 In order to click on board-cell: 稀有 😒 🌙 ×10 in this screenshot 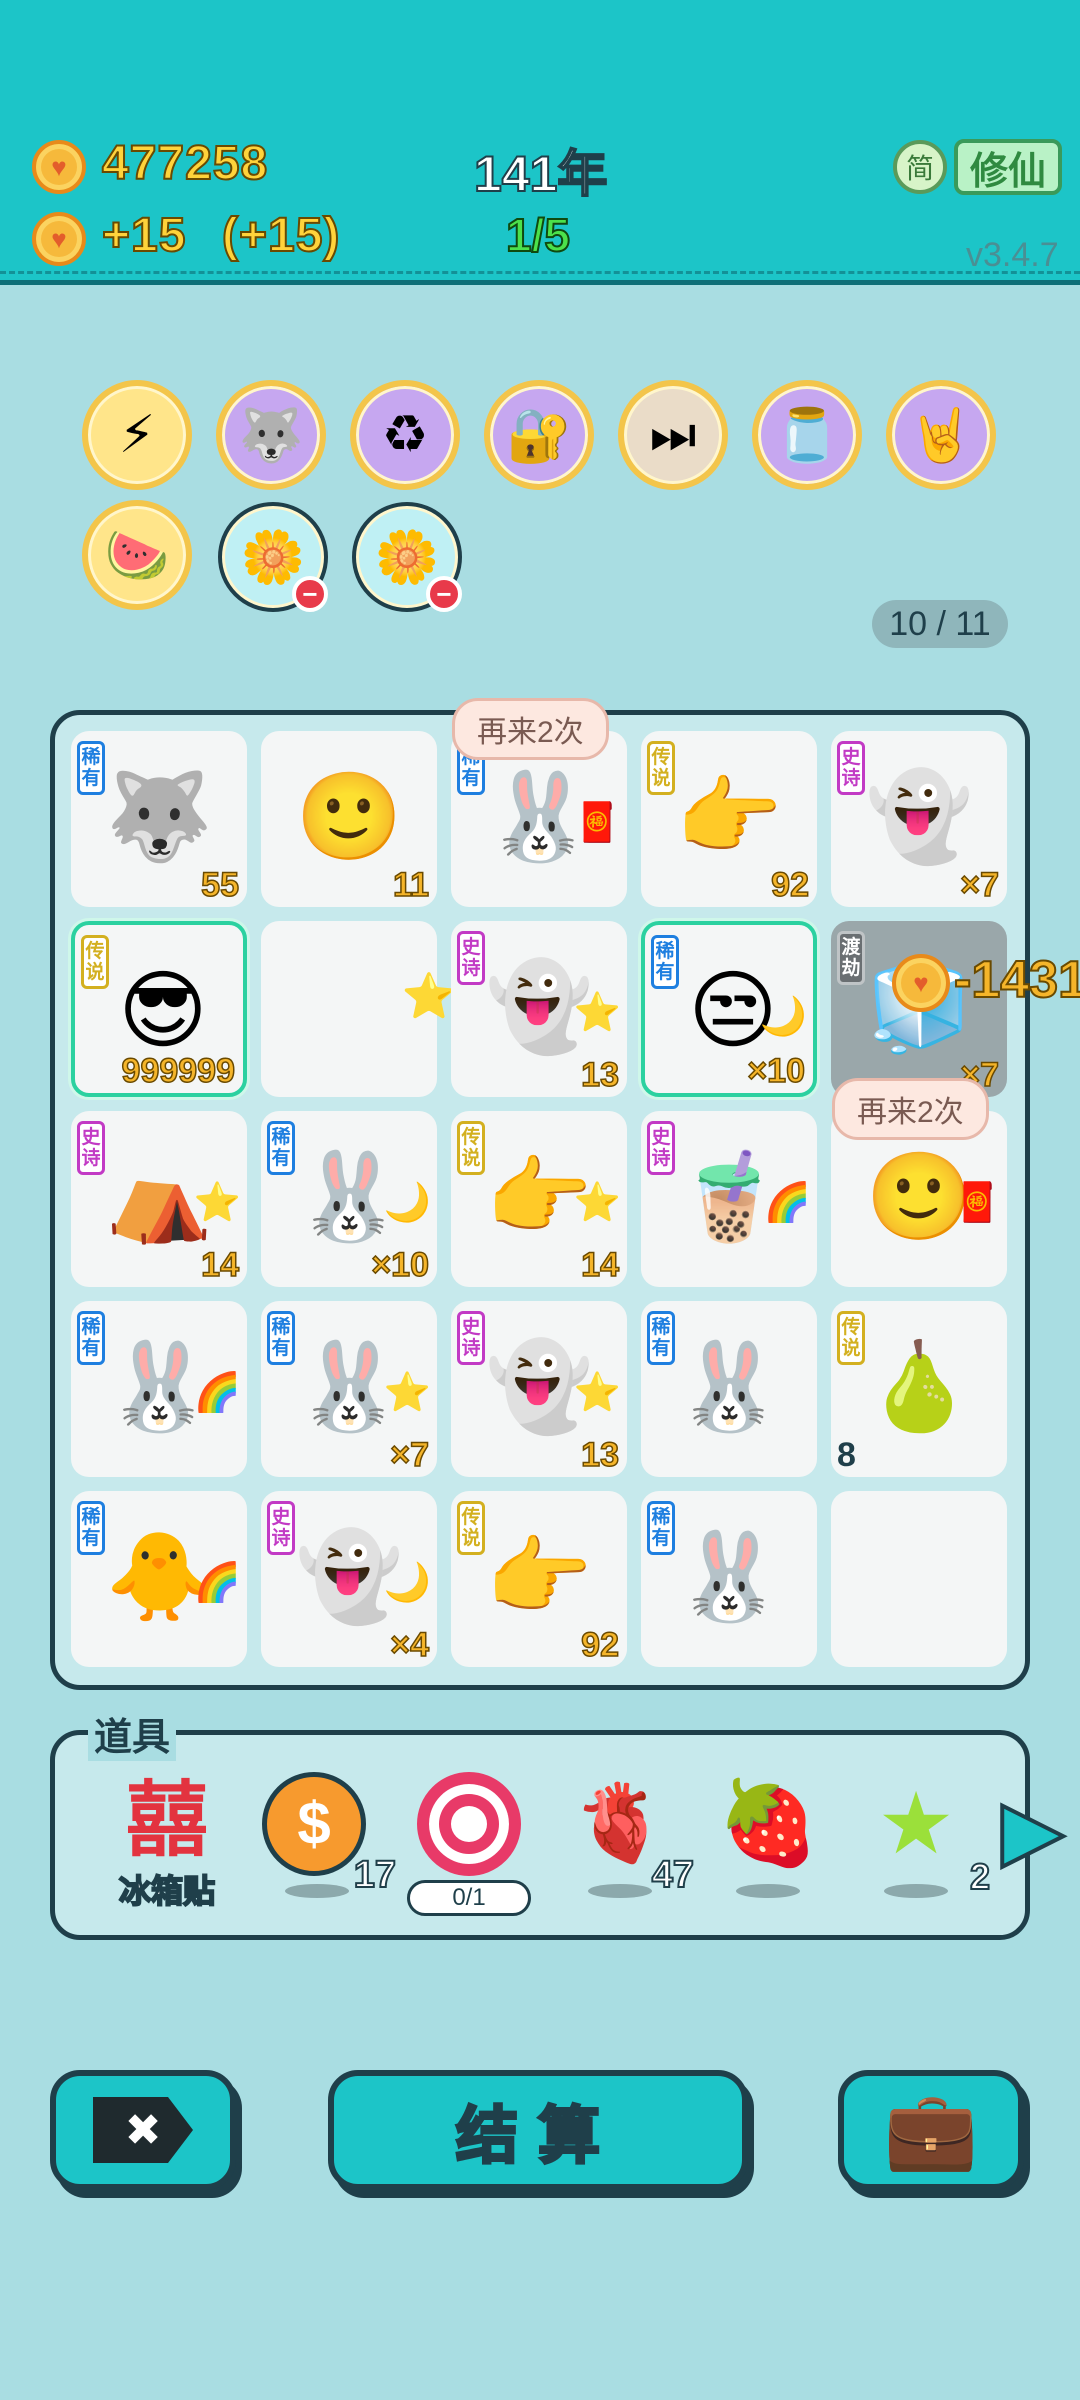, I will do `click(729, 1009)`.